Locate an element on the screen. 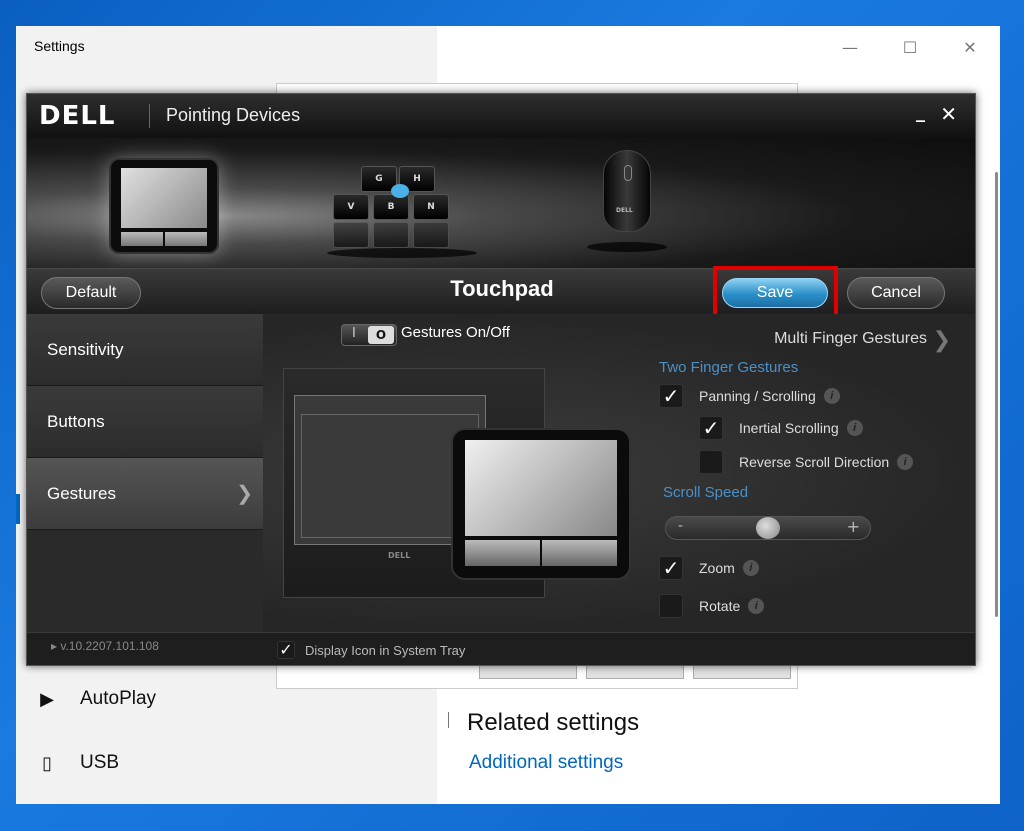 This screenshot has width=1024, height=831. gestures-toggle-label: Gestures On/Off is located at coordinates (455, 332).